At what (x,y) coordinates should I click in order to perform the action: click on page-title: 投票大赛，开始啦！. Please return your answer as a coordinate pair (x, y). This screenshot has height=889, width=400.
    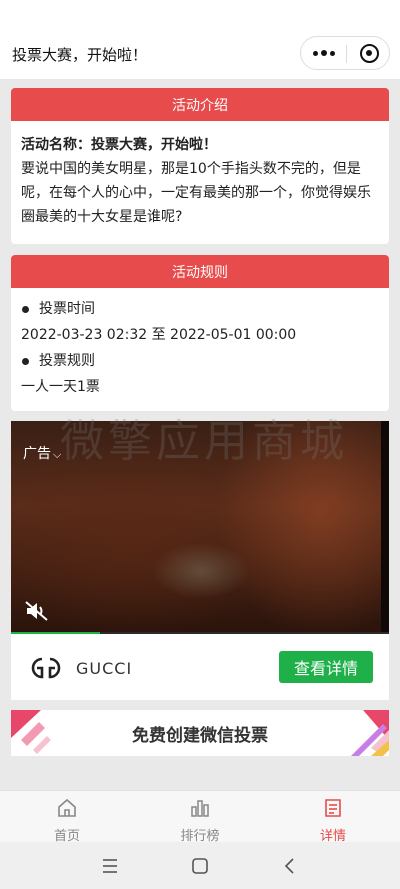
    Looking at the image, I should click on (80, 55).